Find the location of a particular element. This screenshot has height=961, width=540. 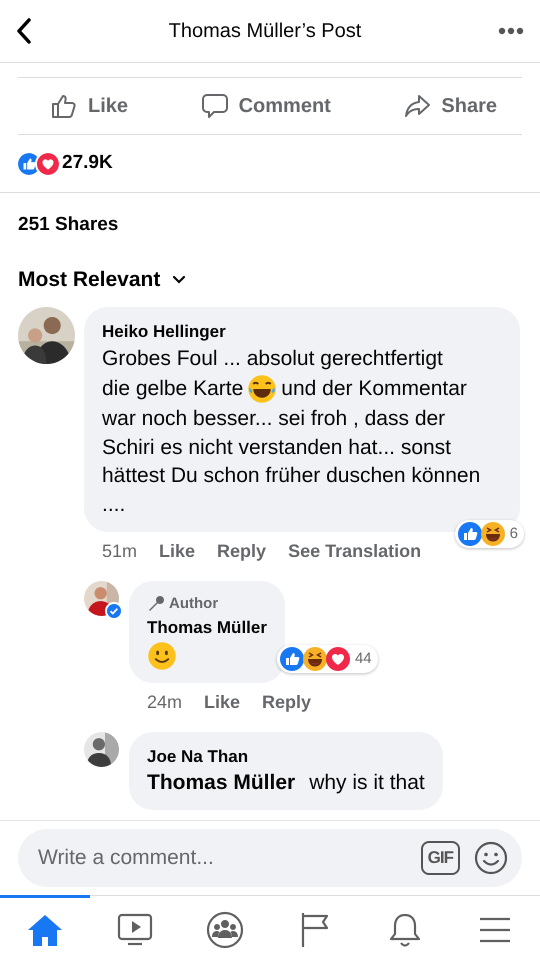

reactions-pill: 6 is located at coordinates (489, 534).